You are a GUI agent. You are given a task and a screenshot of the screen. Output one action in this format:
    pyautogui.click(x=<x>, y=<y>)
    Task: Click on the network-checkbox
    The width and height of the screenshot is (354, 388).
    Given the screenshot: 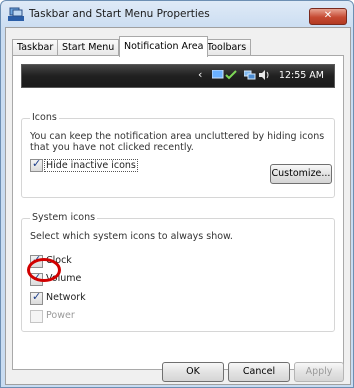 What is the action you would take?
    pyautogui.click(x=36, y=297)
    